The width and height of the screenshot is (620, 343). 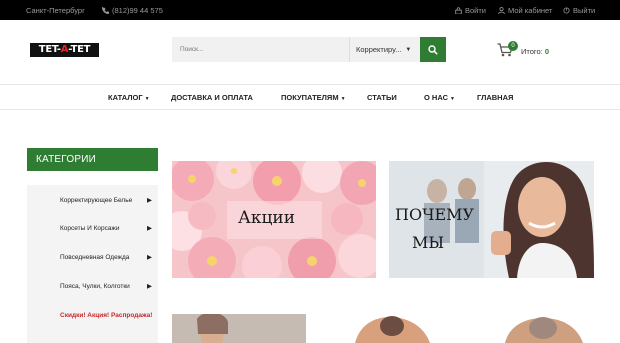 I want to click on nav-item-delivery: ДОСТАВКА И ОПЛАТА, so click(x=212, y=97).